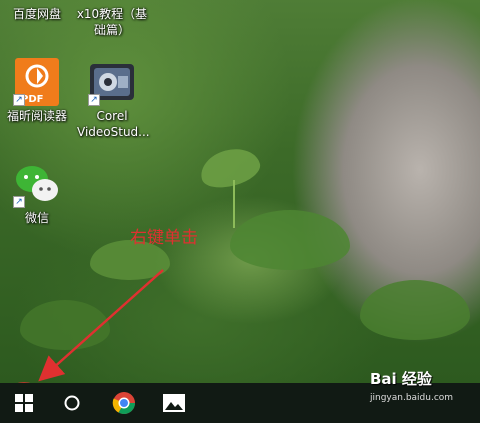 This screenshot has height=423, width=480. Describe the element at coordinates (112, 2) in the screenshot. I see `document-icon` at that location.